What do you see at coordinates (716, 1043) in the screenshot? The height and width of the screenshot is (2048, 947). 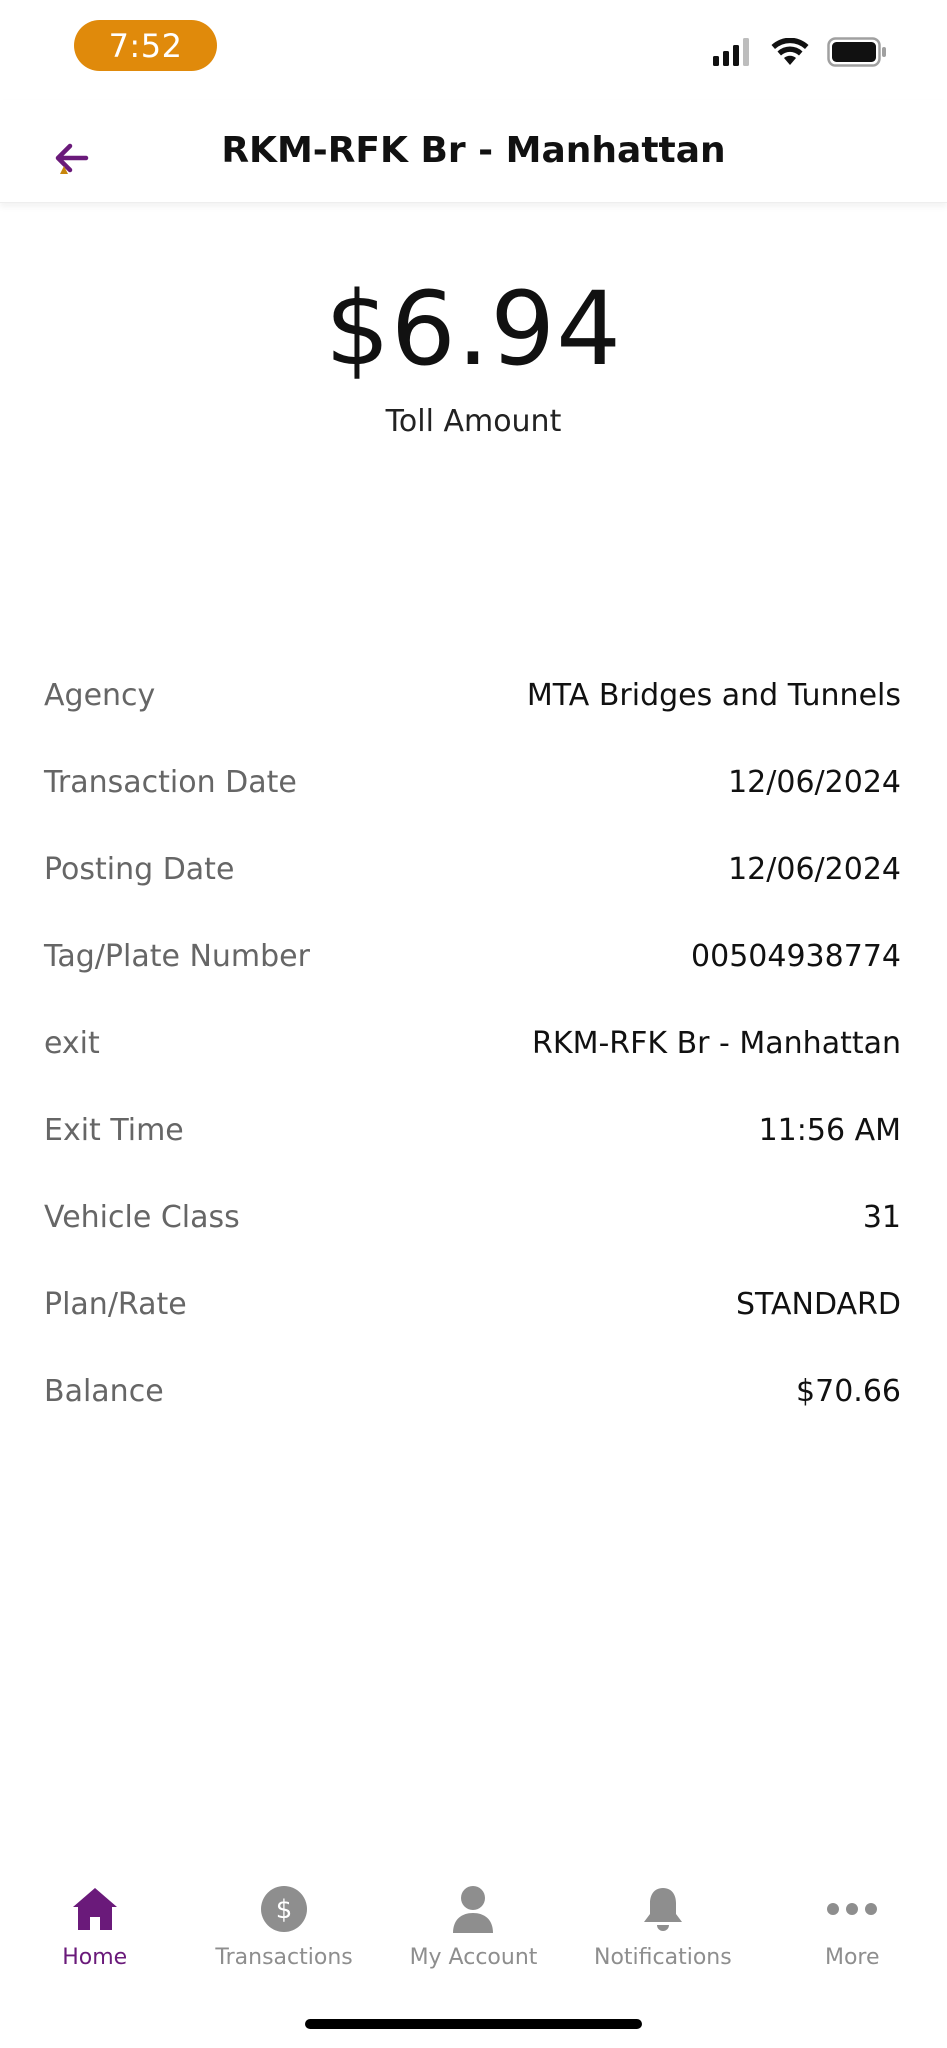 I see `detail-value: RKM-RFK Br - Manhattan` at bounding box center [716, 1043].